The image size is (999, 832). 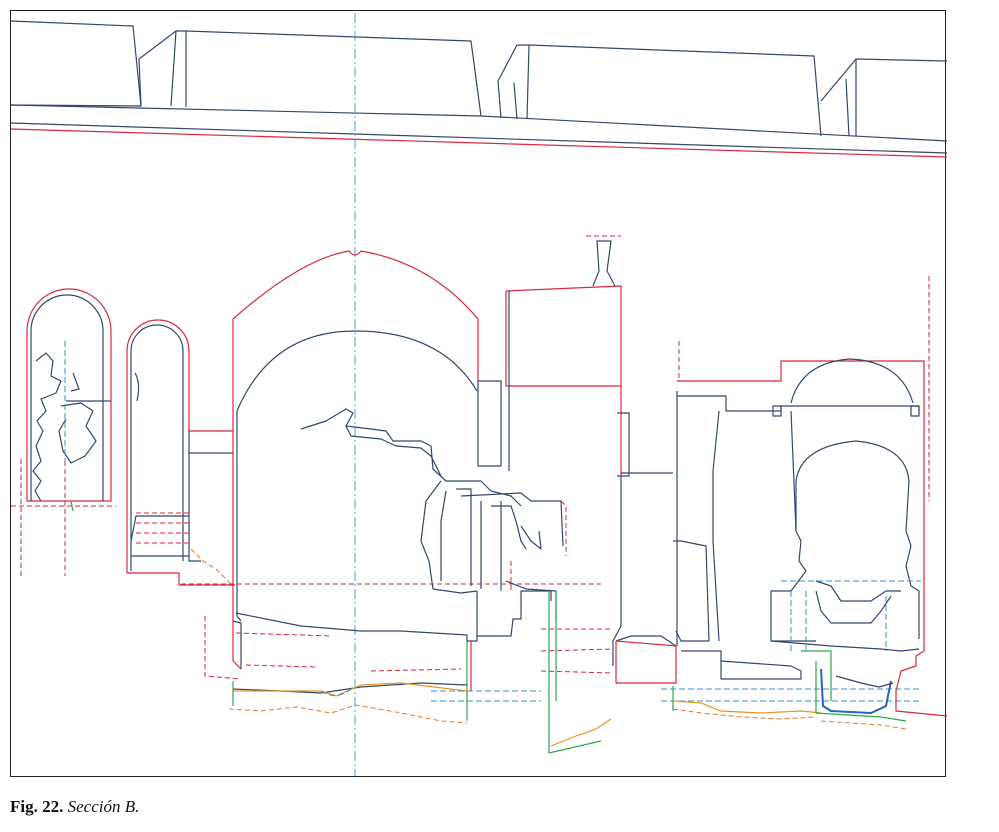 What do you see at coordinates (63, 432) in the screenshot?
I see `left-niche` at bounding box center [63, 432].